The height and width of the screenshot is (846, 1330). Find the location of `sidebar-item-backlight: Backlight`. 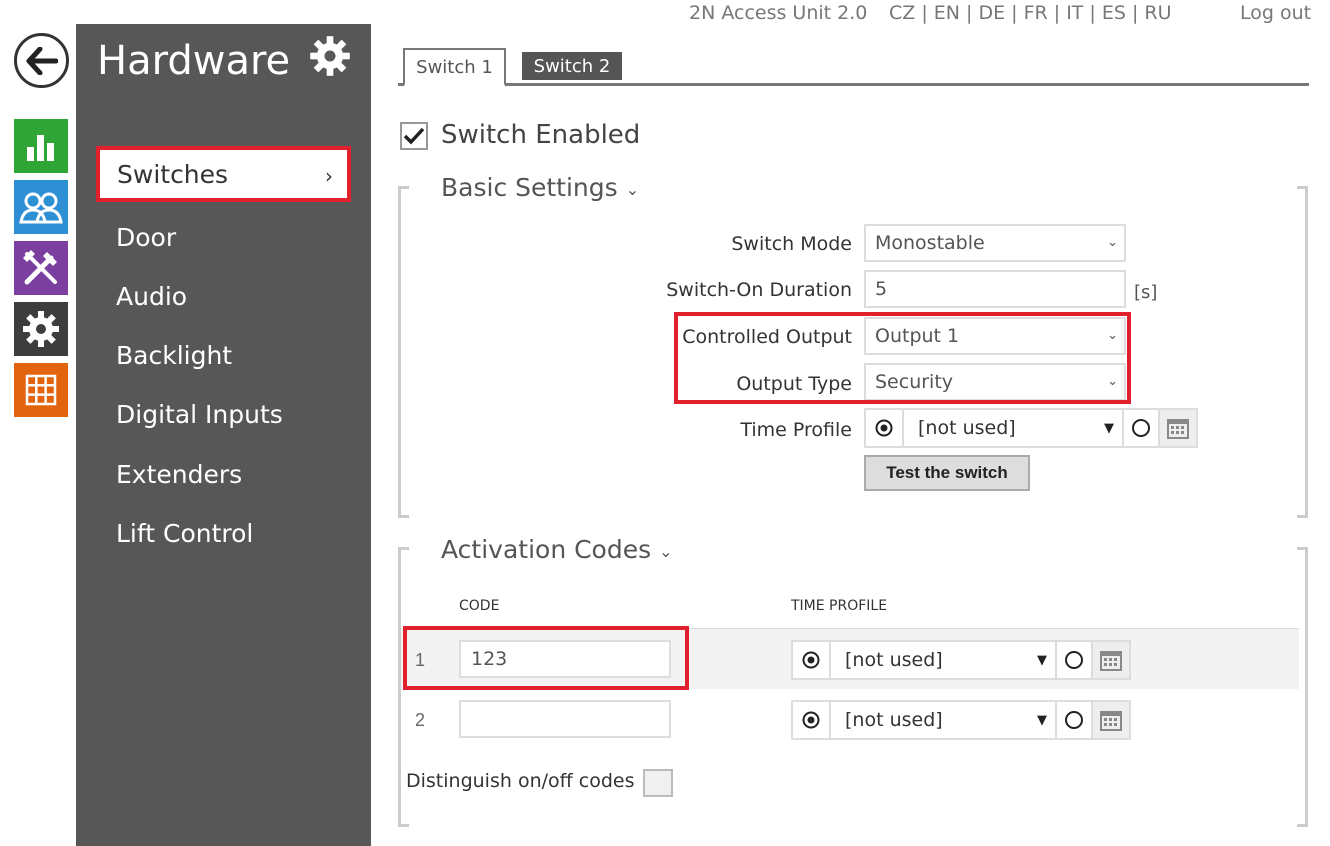

sidebar-item-backlight: Backlight is located at coordinates (223, 355).